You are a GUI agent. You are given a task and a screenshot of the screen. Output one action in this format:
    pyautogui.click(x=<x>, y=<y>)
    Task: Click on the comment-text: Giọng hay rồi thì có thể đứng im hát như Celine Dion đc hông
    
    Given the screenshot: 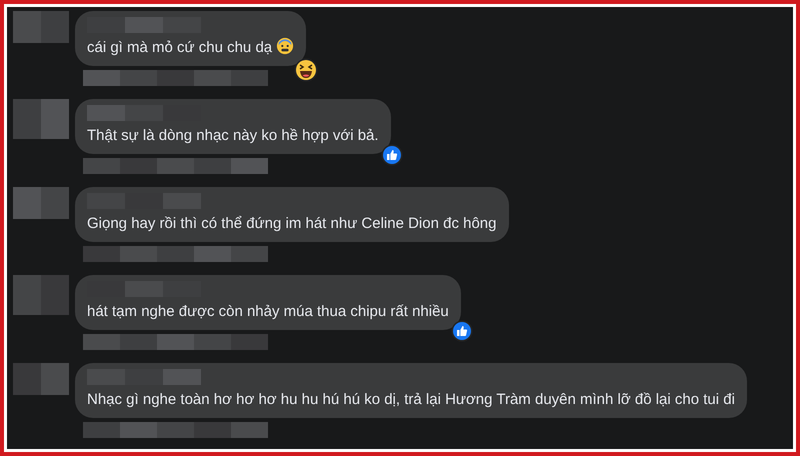 What is the action you would take?
    pyautogui.click(x=291, y=224)
    